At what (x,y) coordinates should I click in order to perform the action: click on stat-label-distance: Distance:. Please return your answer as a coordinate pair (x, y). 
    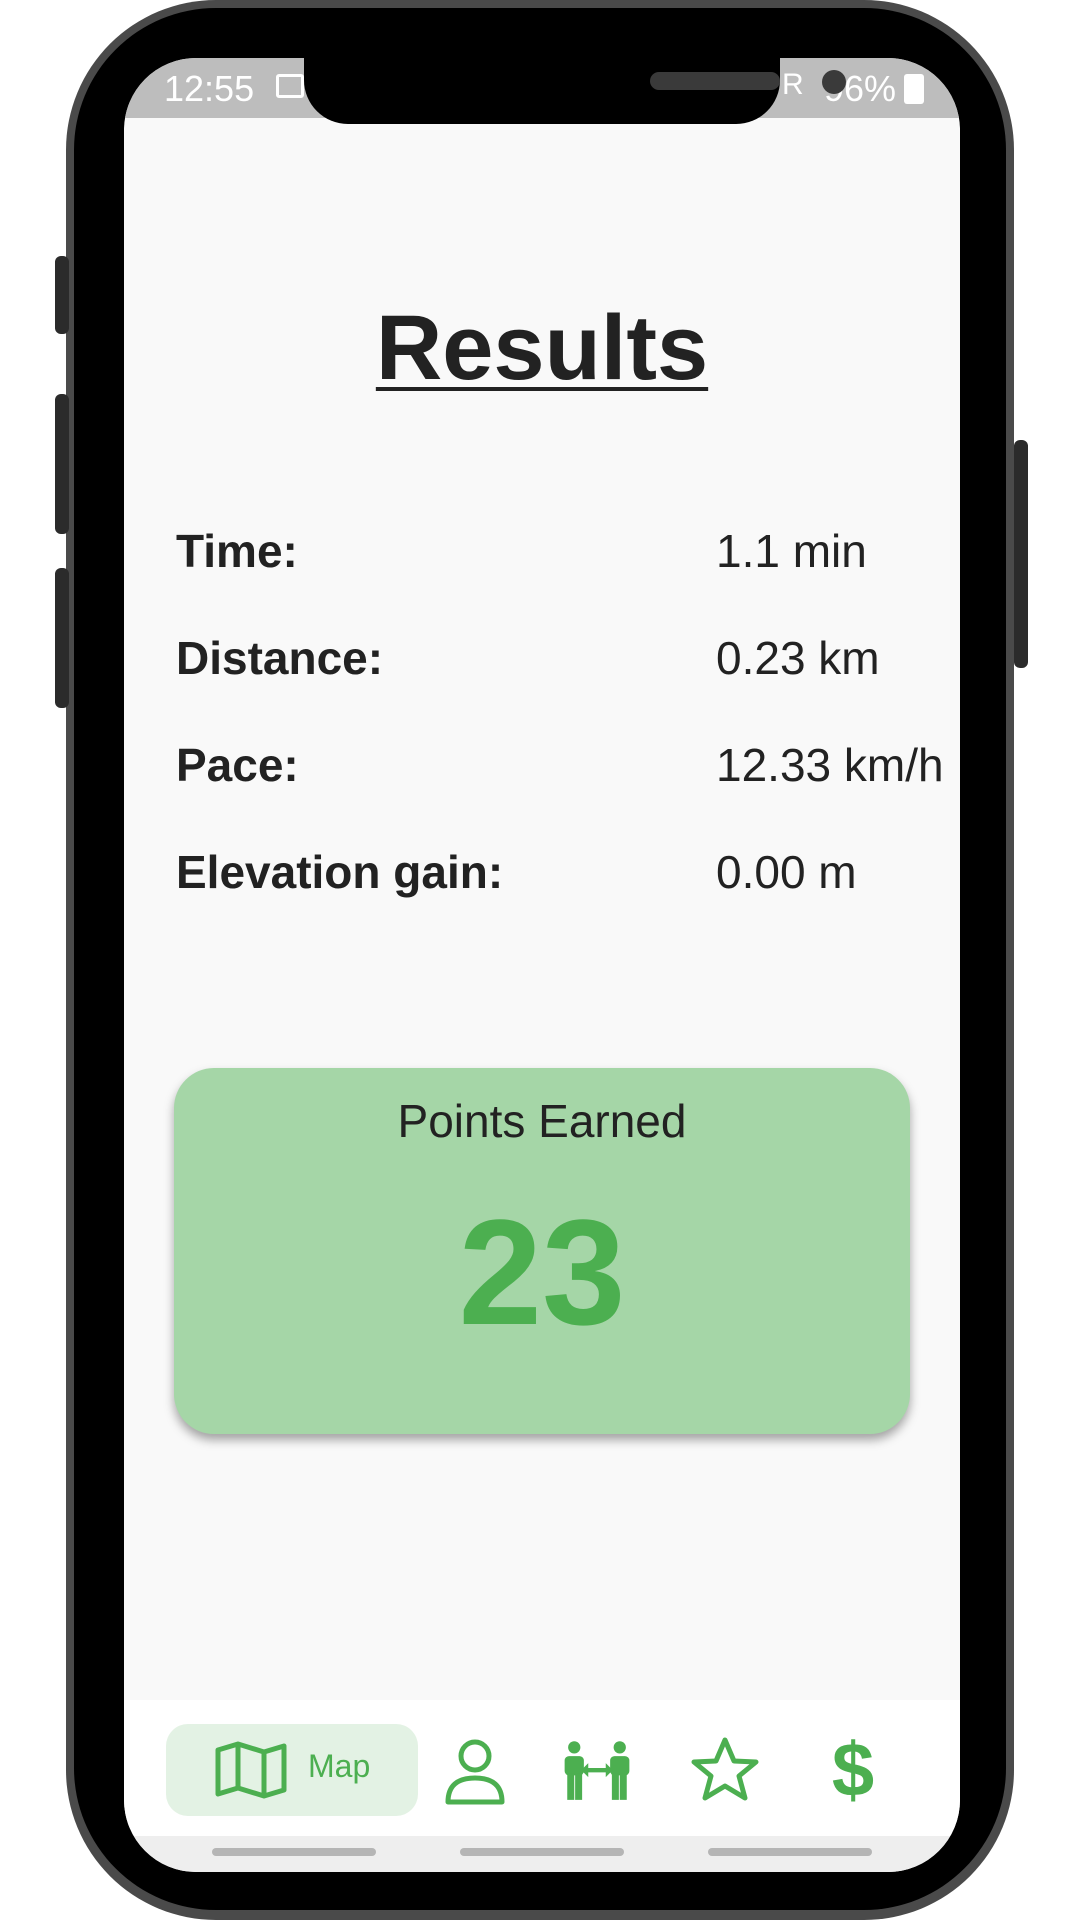
    Looking at the image, I should click on (280, 658).